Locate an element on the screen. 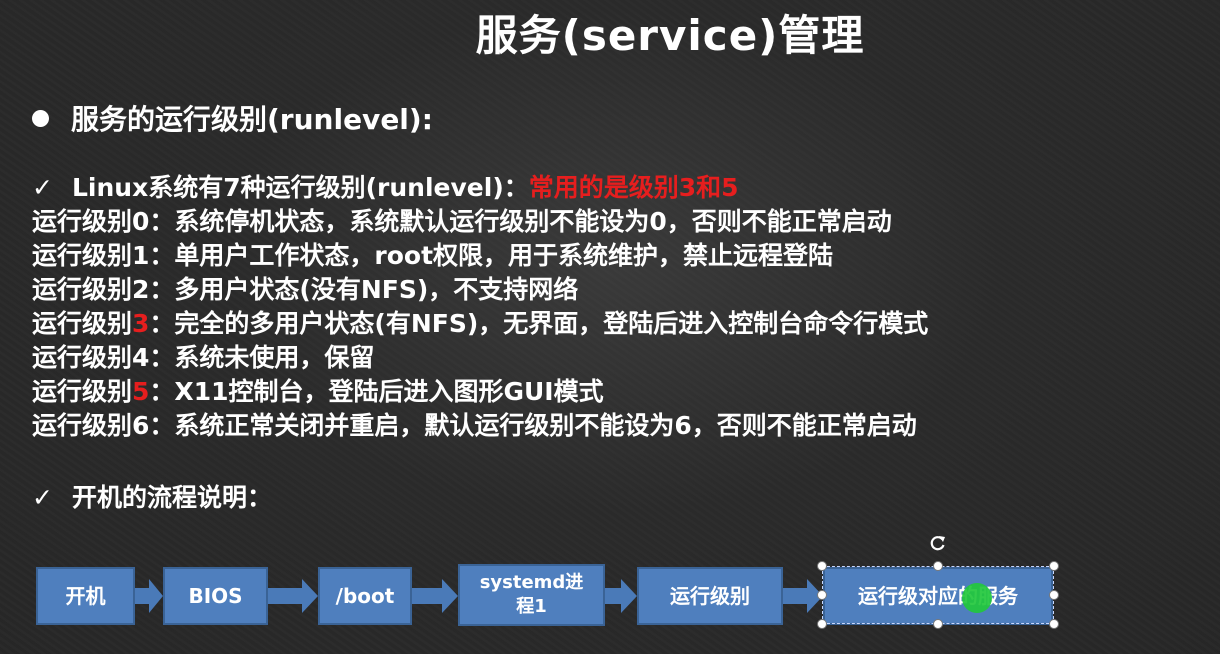 This screenshot has height=654, width=1220. bullet-dot-icon is located at coordinates (40, 118).